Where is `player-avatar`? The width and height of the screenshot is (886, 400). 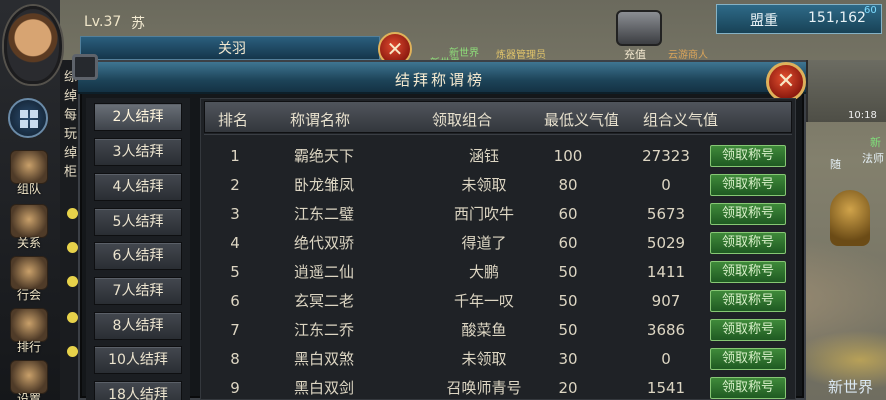
player-avatar is located at coordinates (33, 45).